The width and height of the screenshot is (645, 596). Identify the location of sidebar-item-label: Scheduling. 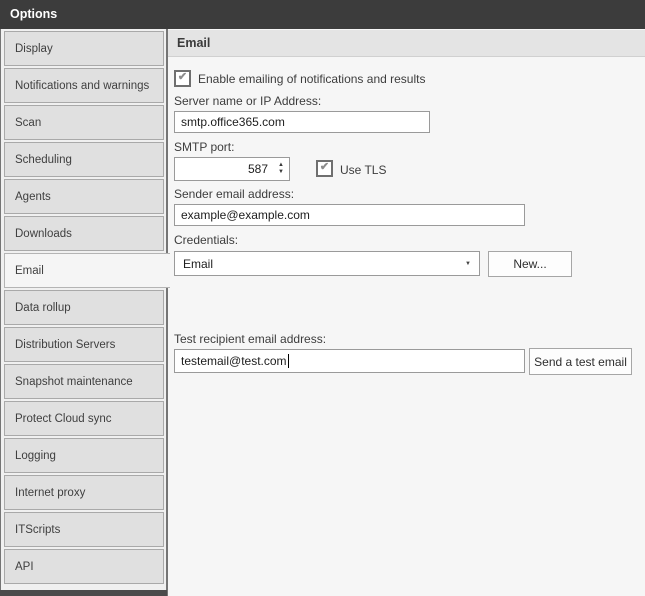
(43, 159).